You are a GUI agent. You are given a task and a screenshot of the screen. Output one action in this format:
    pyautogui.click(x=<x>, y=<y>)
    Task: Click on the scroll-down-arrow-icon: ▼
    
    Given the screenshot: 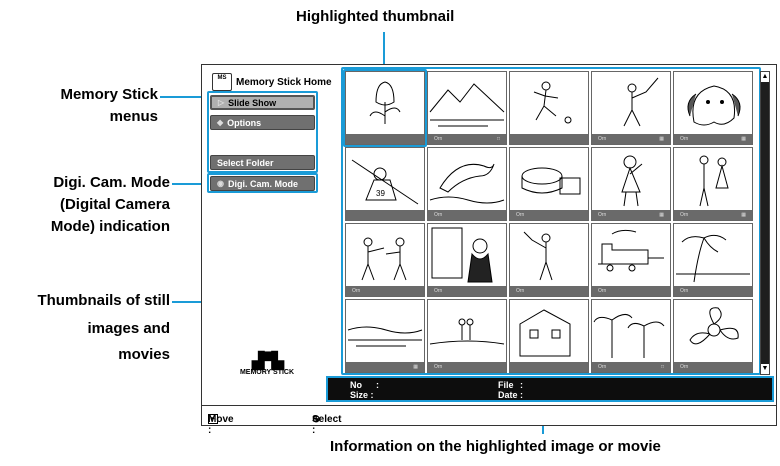 What is the action you would take?
    pyautogui.click(x=765, y=369)
    